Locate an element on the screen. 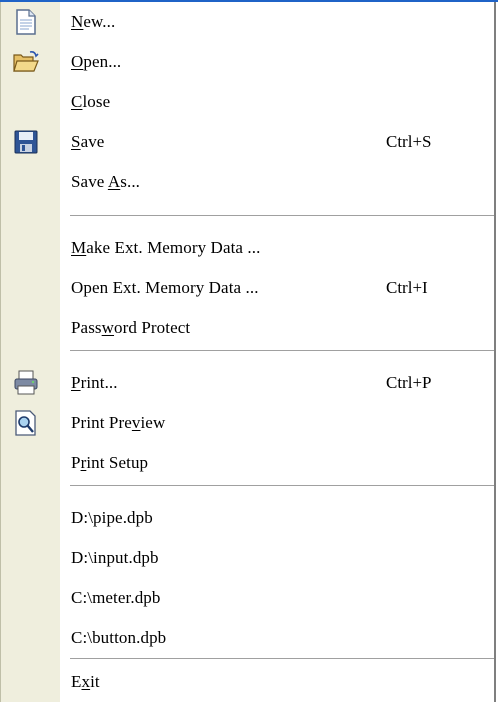  menu-item-save: Save Ctrl+S is located at coordinates (247, 142).